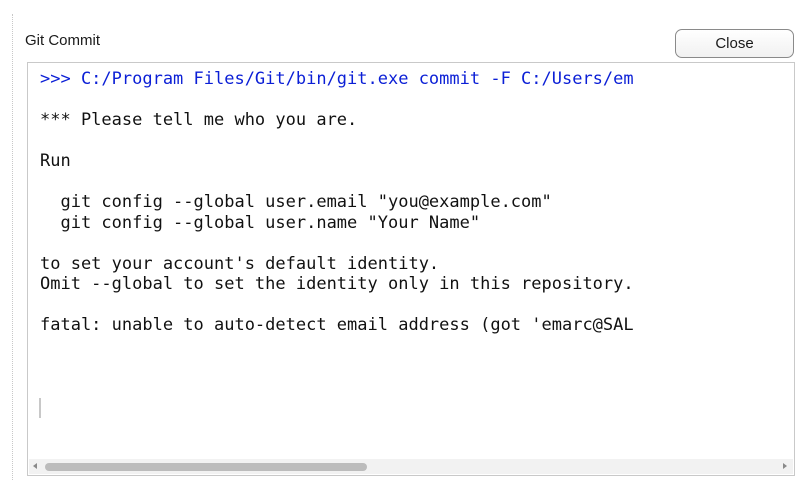 The image size is (805, 488). Describe the element at coordinates (199, 120) in the screenshot. I see `console-line: *** Please tell me who you are.` at that location.